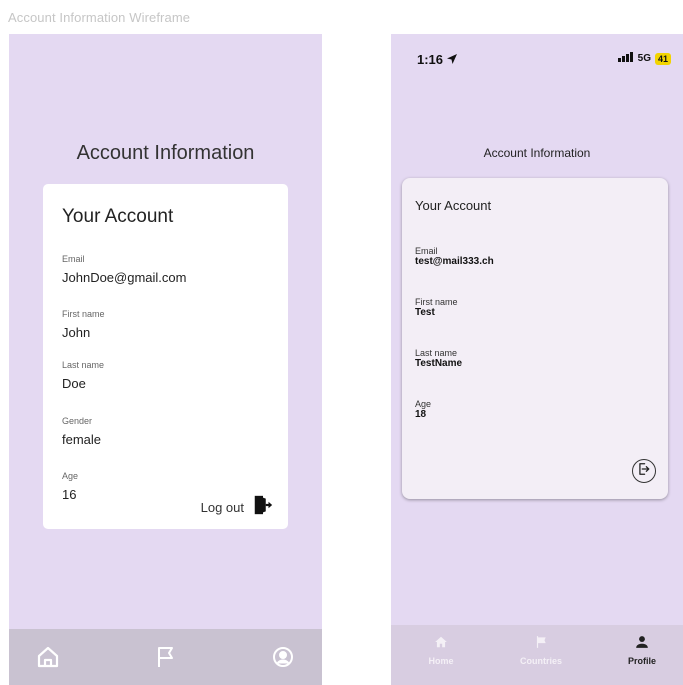 The image size is (683, 685). I want to click on profile-icon, so click(283, 659).